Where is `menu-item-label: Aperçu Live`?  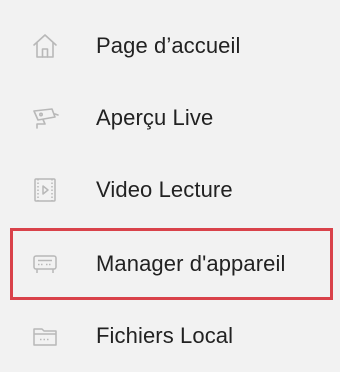 menu-item-label: Aperçu Live is located at coordinates (155, 117).